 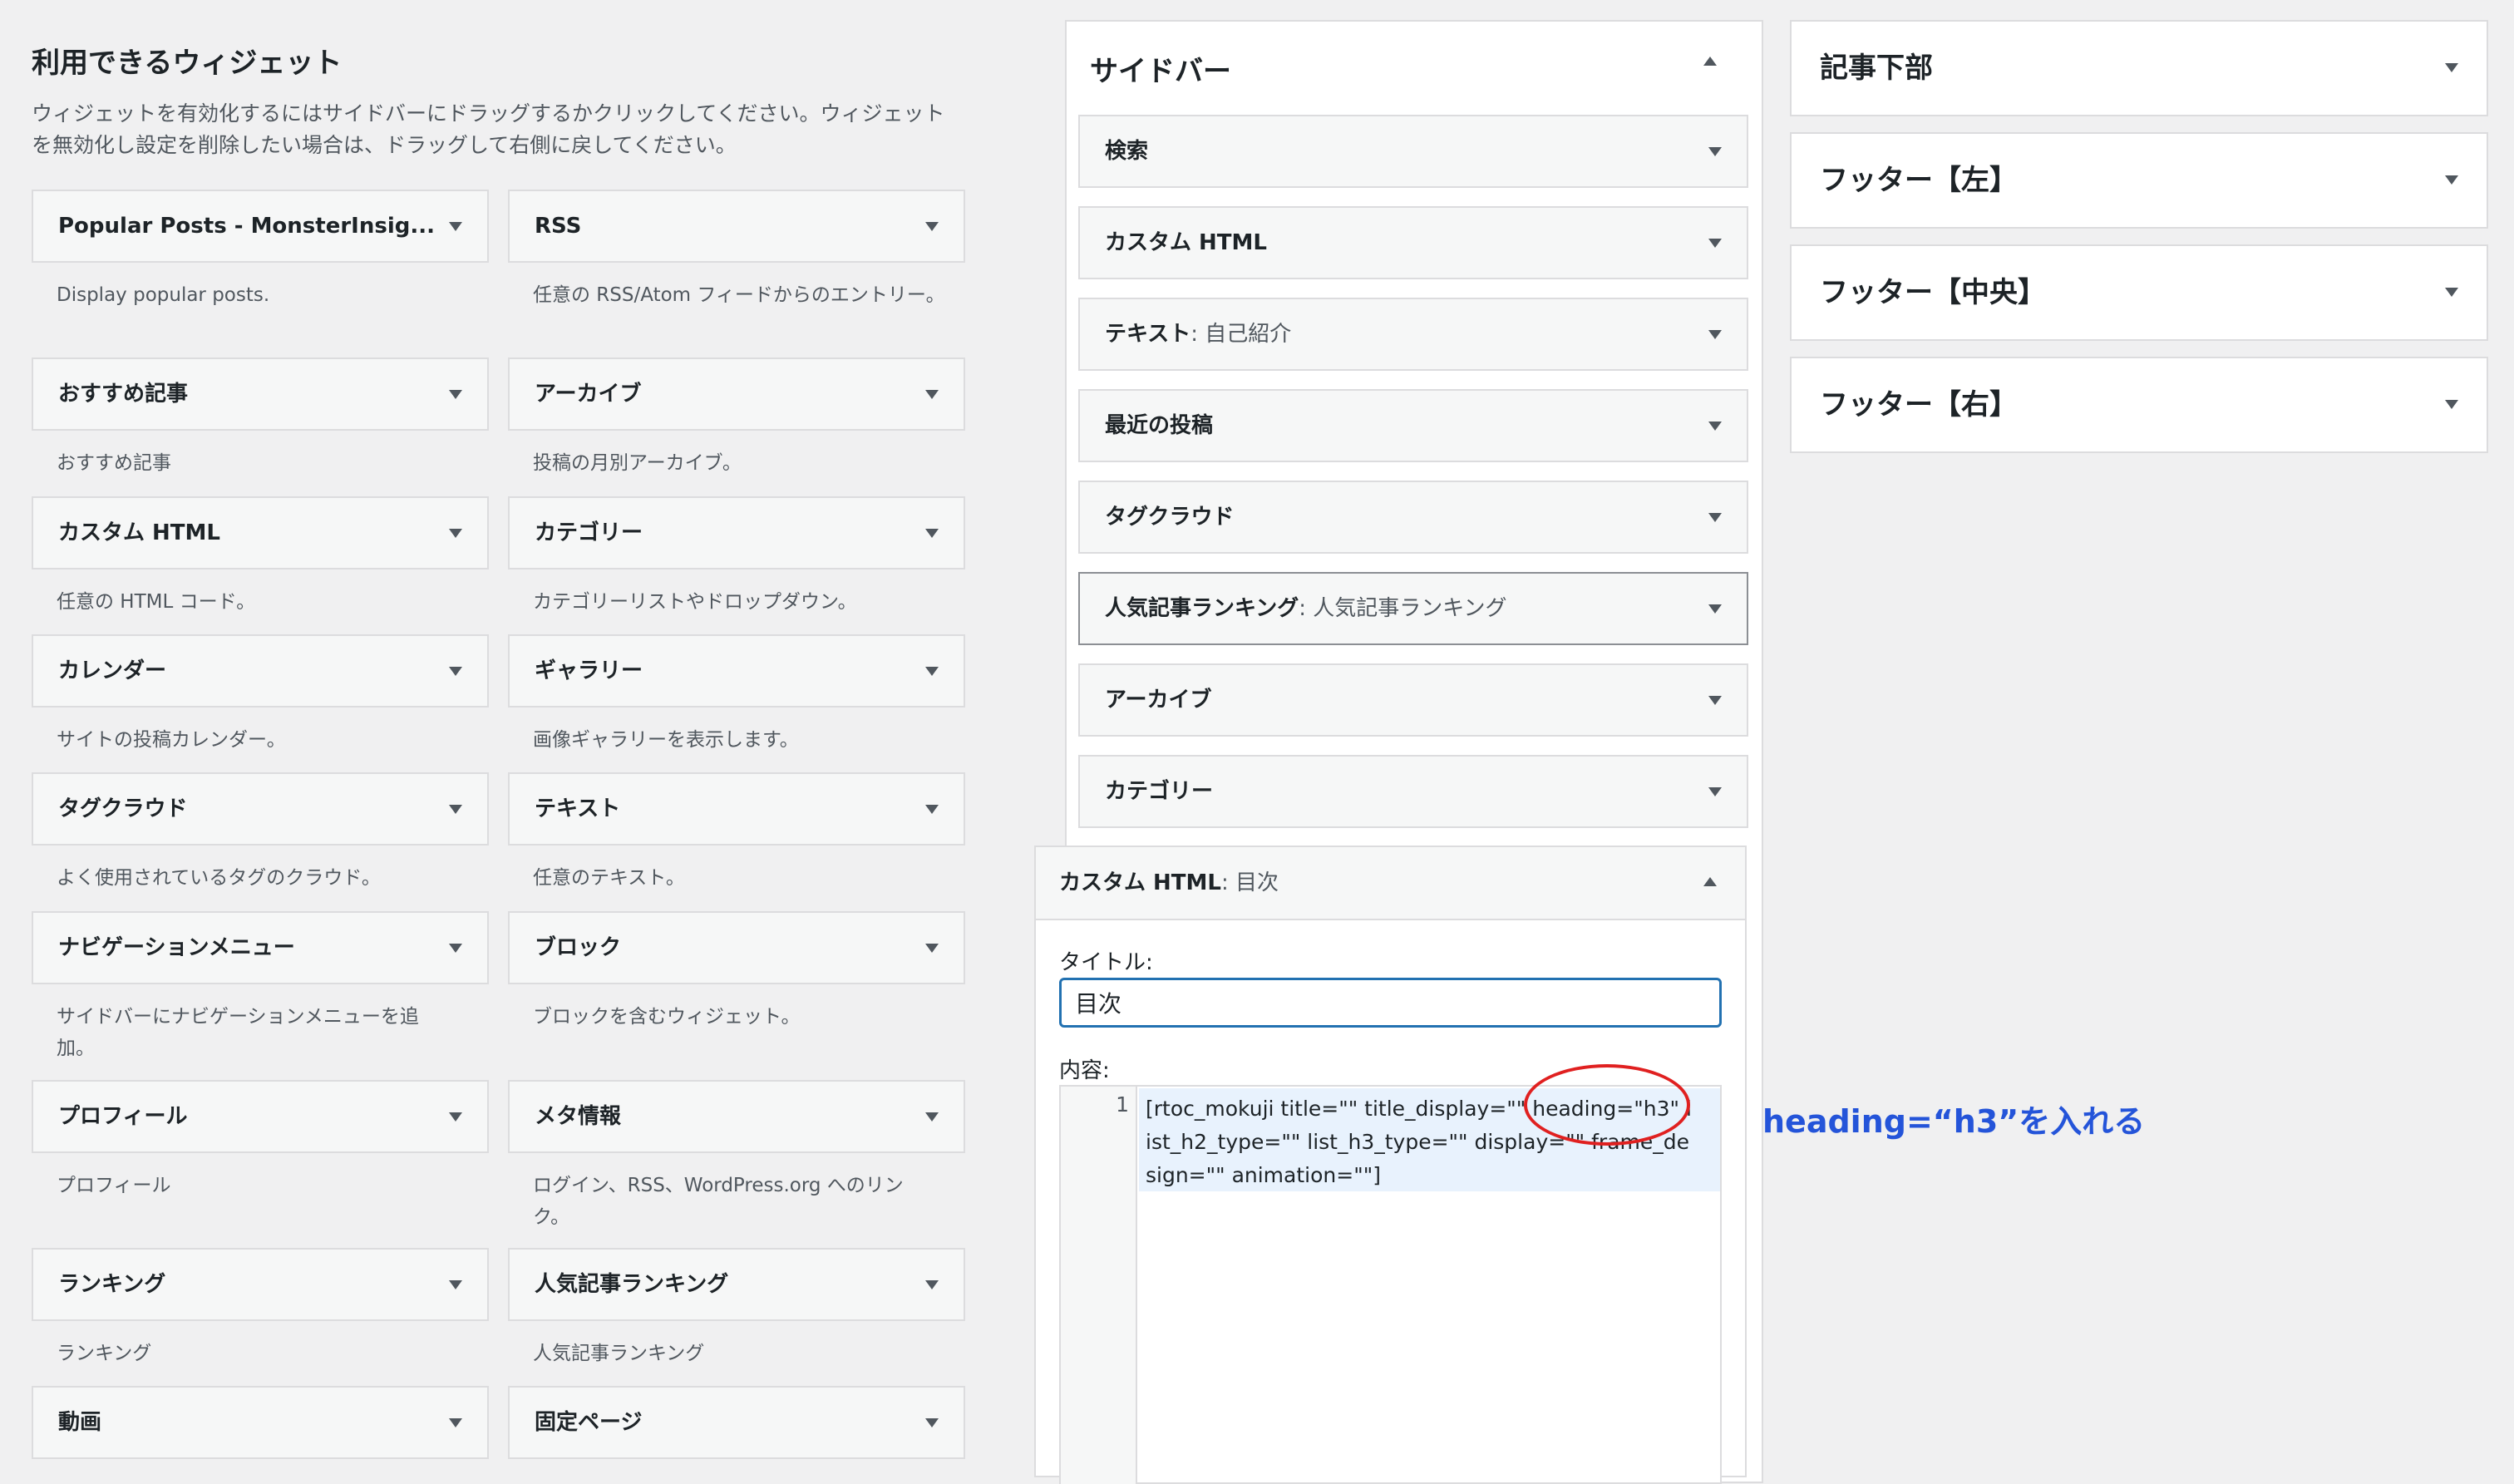 What do you see at coordinates (1954, 1121) in the screenshot?
I see `annotation-text: heading=“h3”を入れる` at bounding box center [1954, 1121].